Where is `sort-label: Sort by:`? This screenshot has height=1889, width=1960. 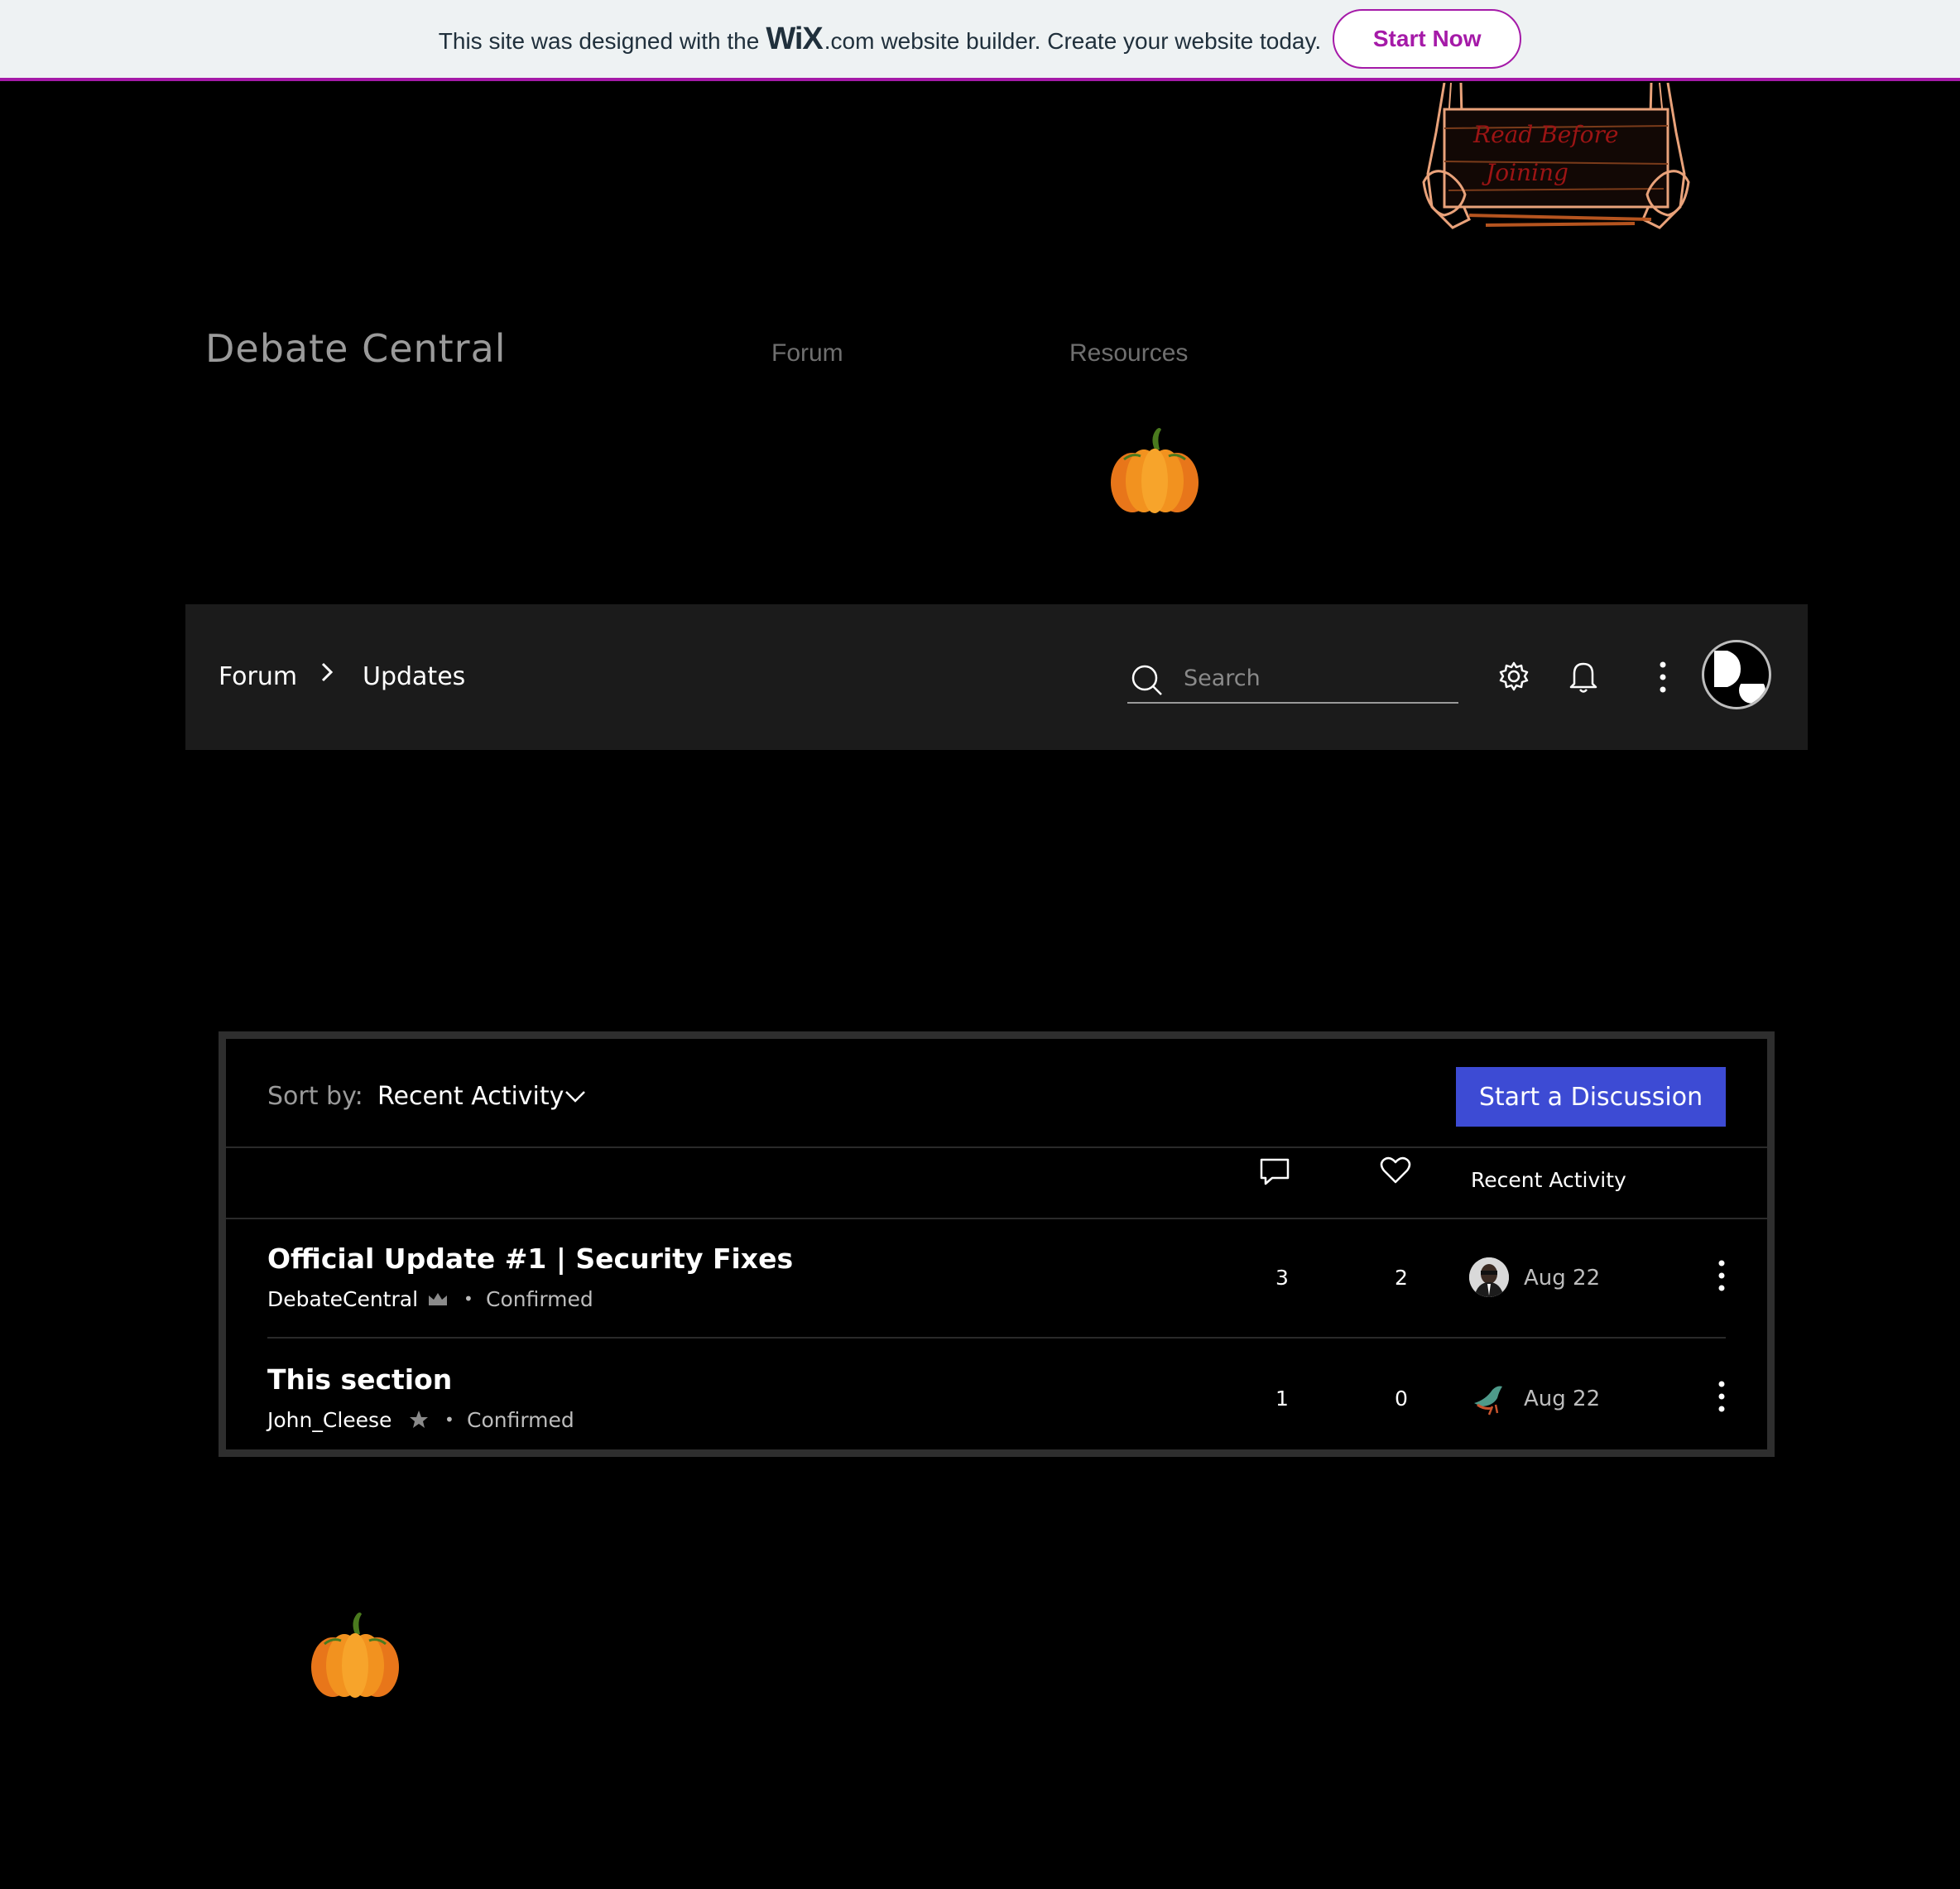
sort-label: Sort by: is located at coordinates (315, 1096).